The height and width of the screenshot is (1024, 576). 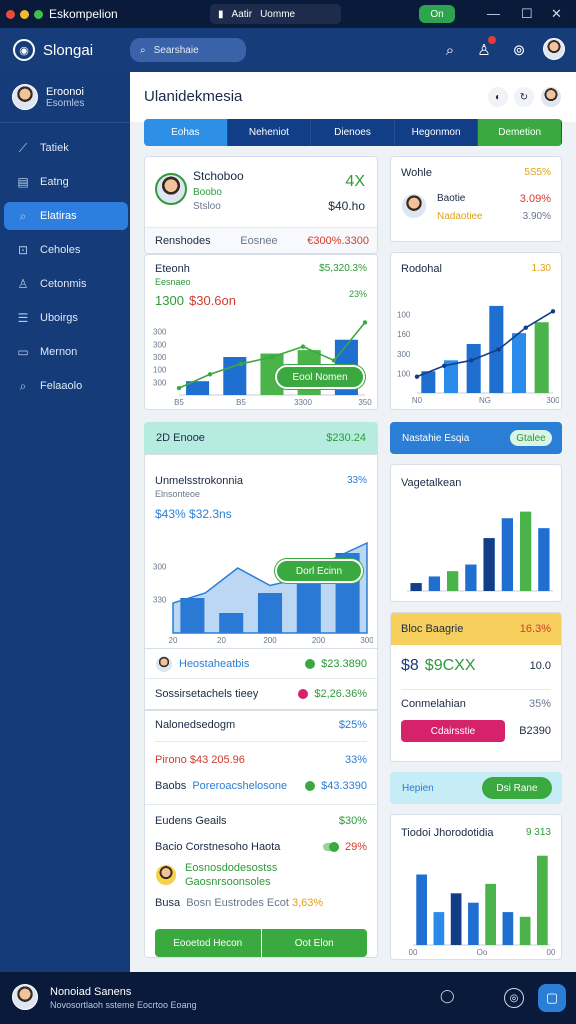 I want to click on sidebar-item-5: ☰ Uboirgs, so click(x=66, y=318).